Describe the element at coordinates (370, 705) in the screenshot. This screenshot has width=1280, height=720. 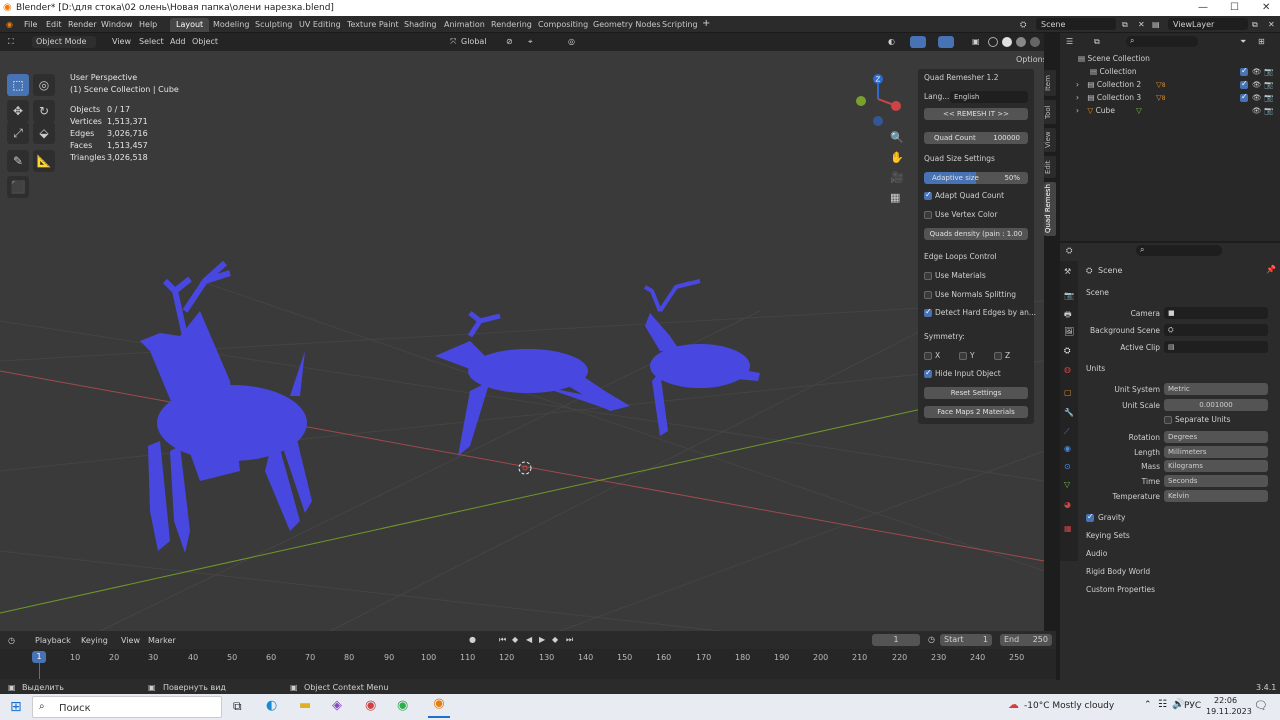
I see `chrome-icon: ◉` at that location.